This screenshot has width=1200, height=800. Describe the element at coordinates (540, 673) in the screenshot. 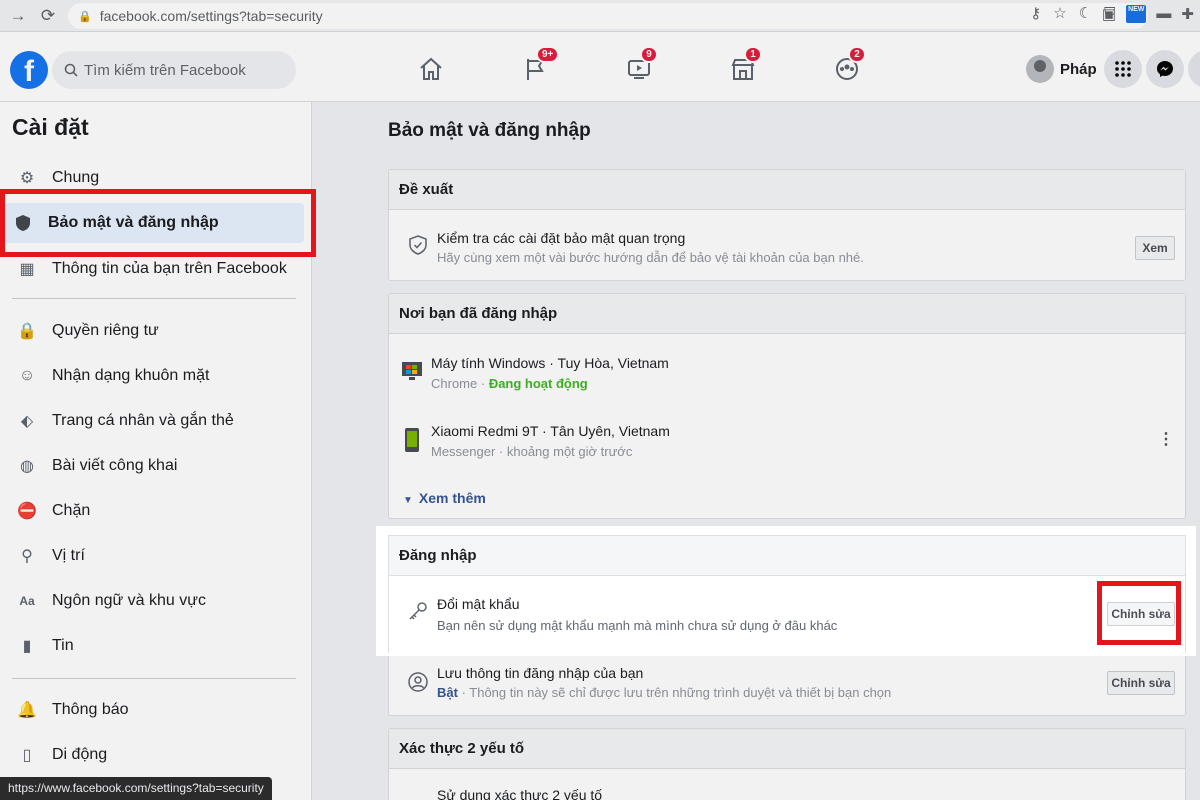

I see `save-login-title: Lưu thông tin đăng nhập của bạn` at that location.